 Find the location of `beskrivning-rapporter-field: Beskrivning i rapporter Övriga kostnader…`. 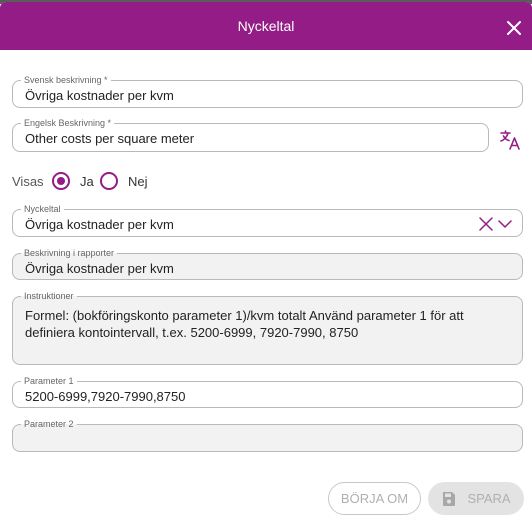

beskrivning-rapporter-field: Beskrivning i rapporter Övriga kostnader… is located at coordinates (267, 263).